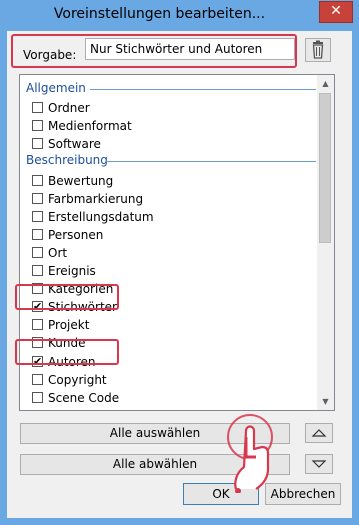 The width and height of the screenshot is (359, 525). I want to click on scroll-down-icon: ▼, so click(325, 401).